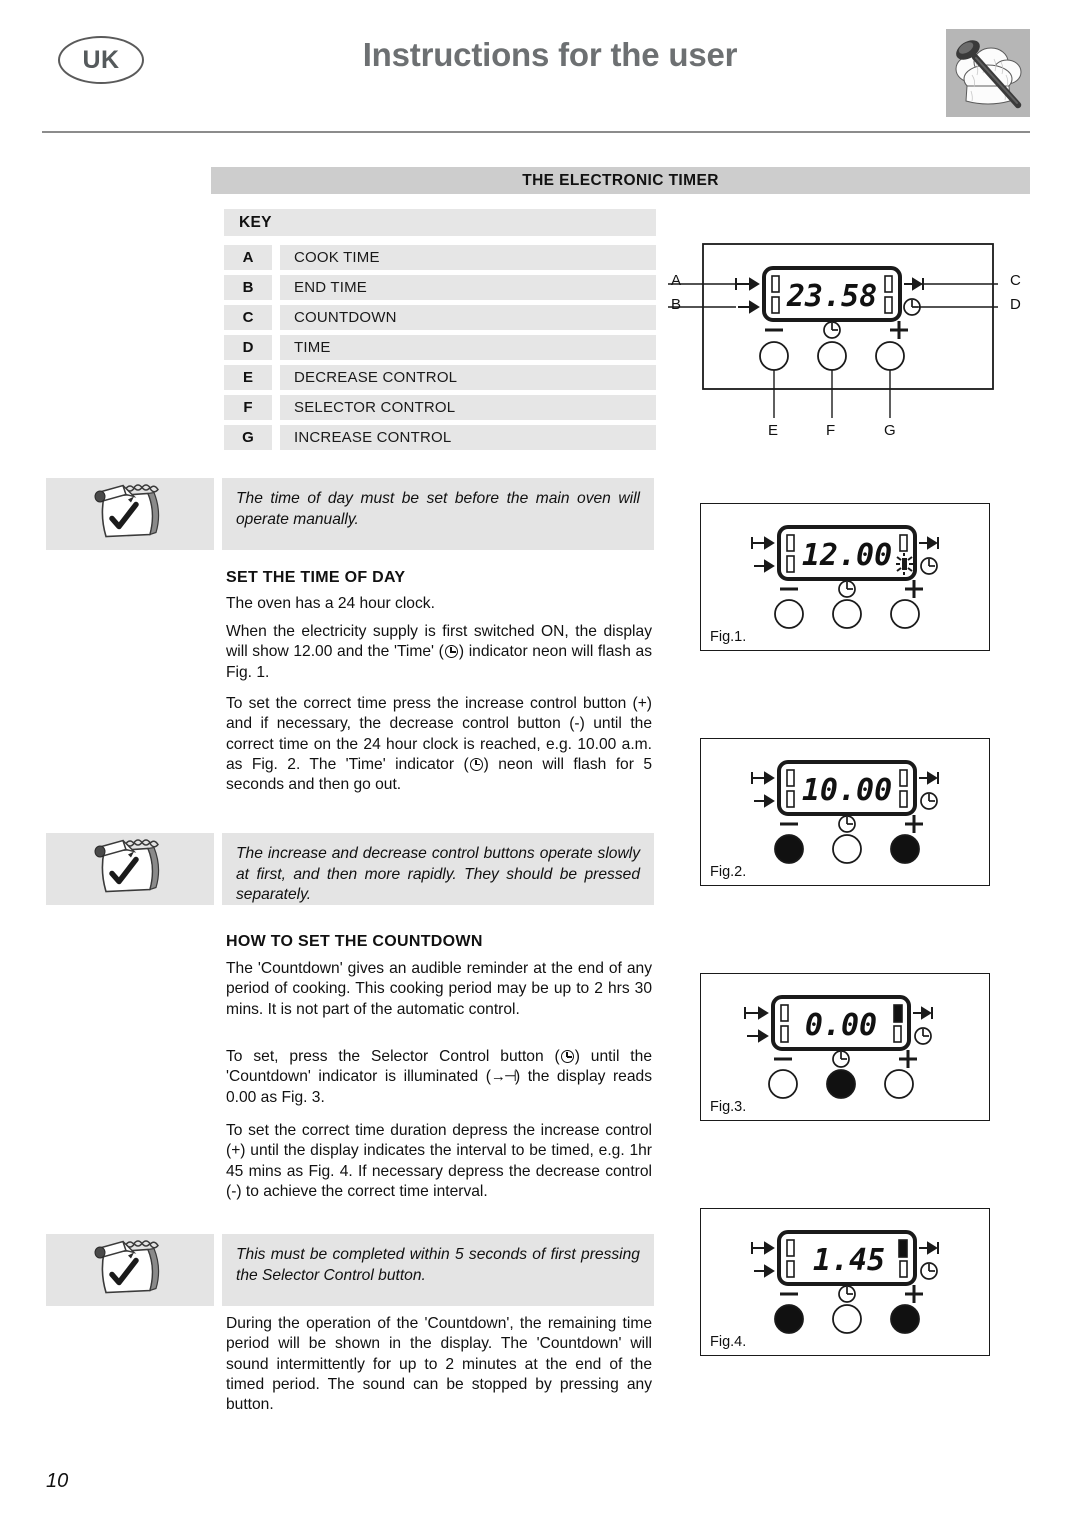 Image resolution: width=1080 pixels, height=1528 pixels. I want to click on section-title-bar: THE ELECTRONIC TIMER, so click(620, 180).